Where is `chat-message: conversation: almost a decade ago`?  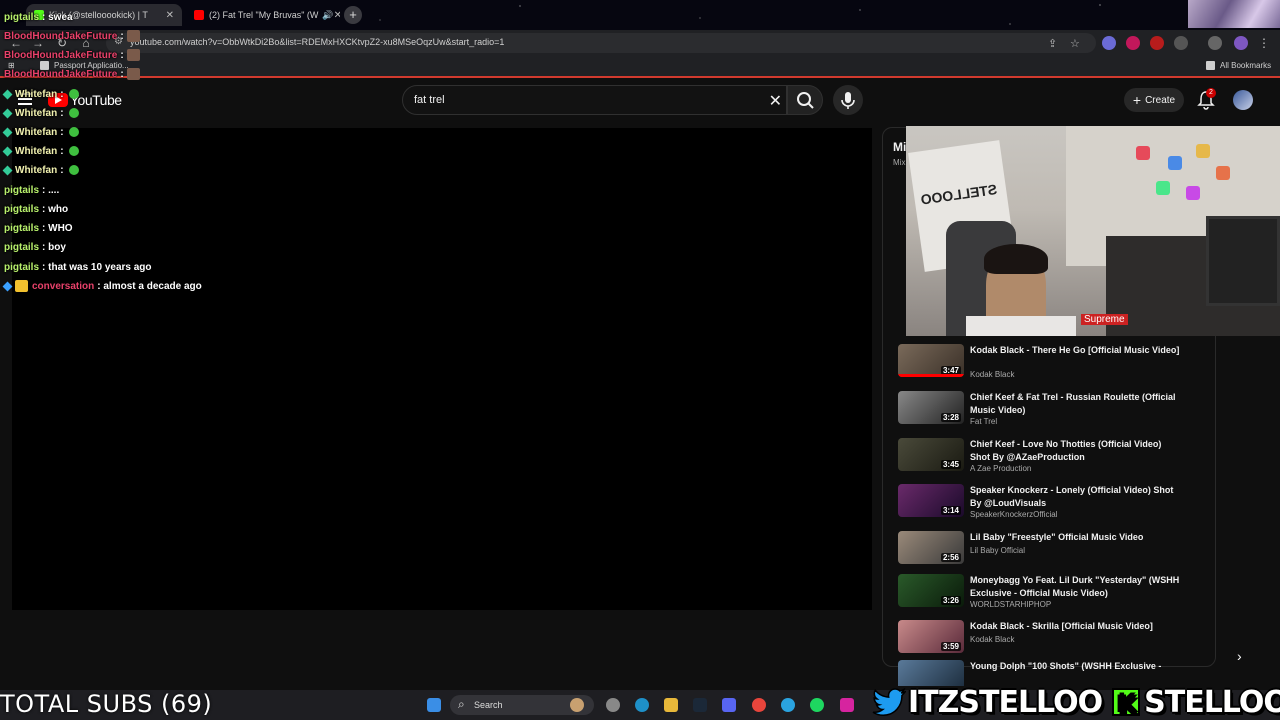 chat-message: conversation: almost a decade ago is located at coordinates (102, 286).